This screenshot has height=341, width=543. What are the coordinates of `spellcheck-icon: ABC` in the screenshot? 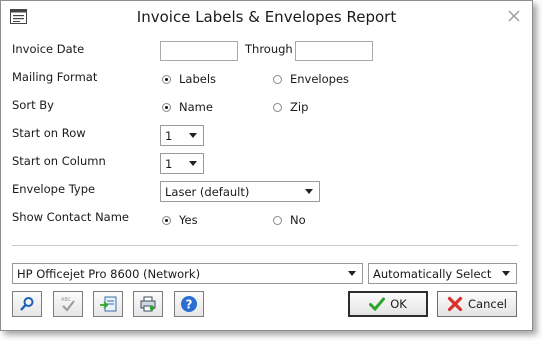 It's located at (68, 304).